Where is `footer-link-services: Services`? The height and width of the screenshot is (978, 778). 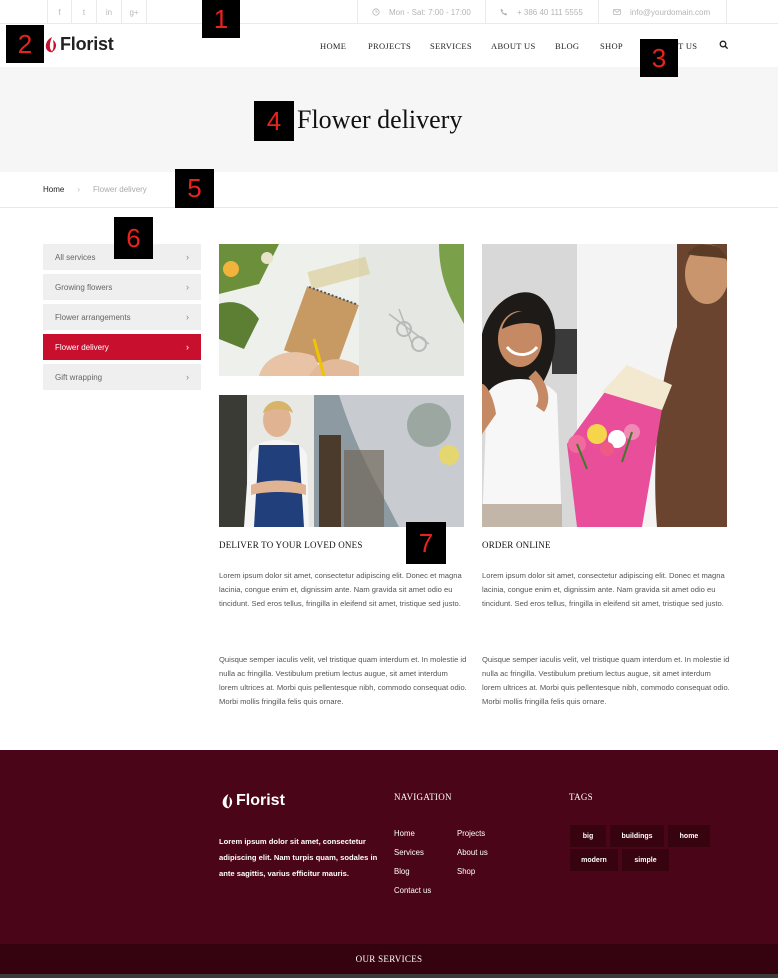 footer-link-services: Services is located at coordinates (409, 852).